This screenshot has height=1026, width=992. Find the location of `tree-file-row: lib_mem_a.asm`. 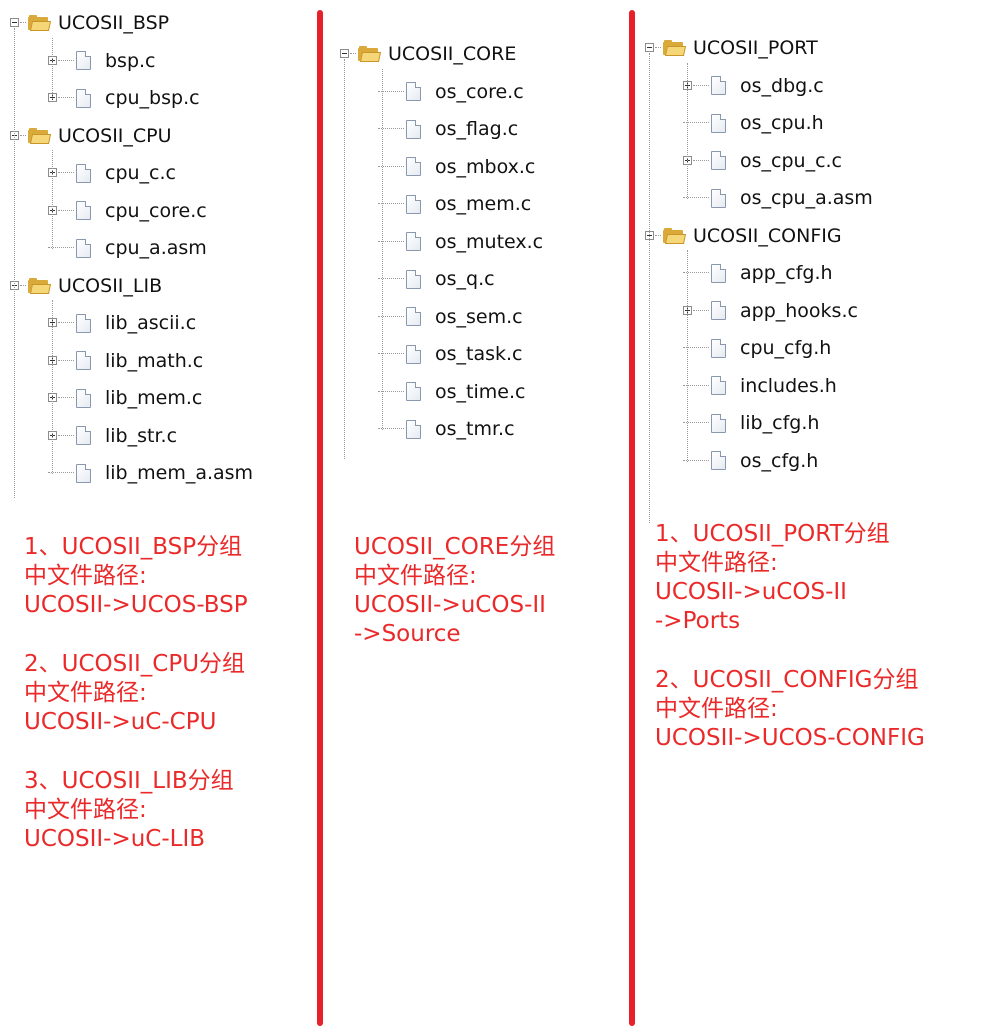

tree-file-row: lib_mem_a.asm is located at coordinates (150, 473).